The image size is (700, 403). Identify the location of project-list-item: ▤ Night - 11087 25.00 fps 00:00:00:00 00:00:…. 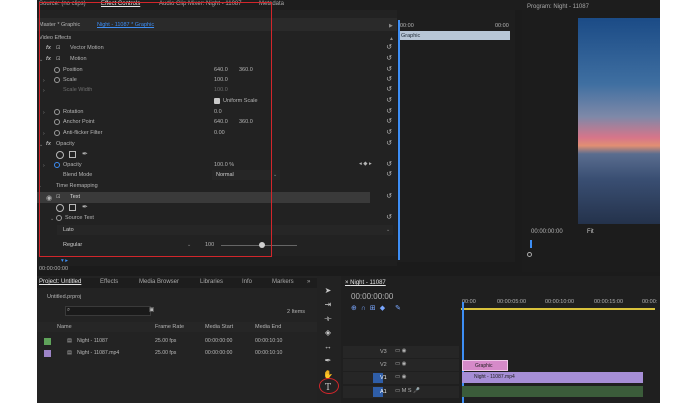
(174, 342).